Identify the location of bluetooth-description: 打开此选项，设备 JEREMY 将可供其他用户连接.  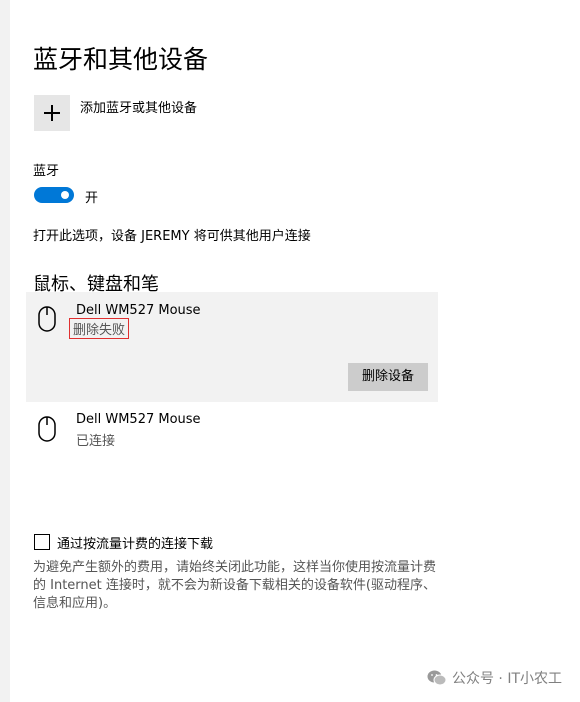
(172, 236).